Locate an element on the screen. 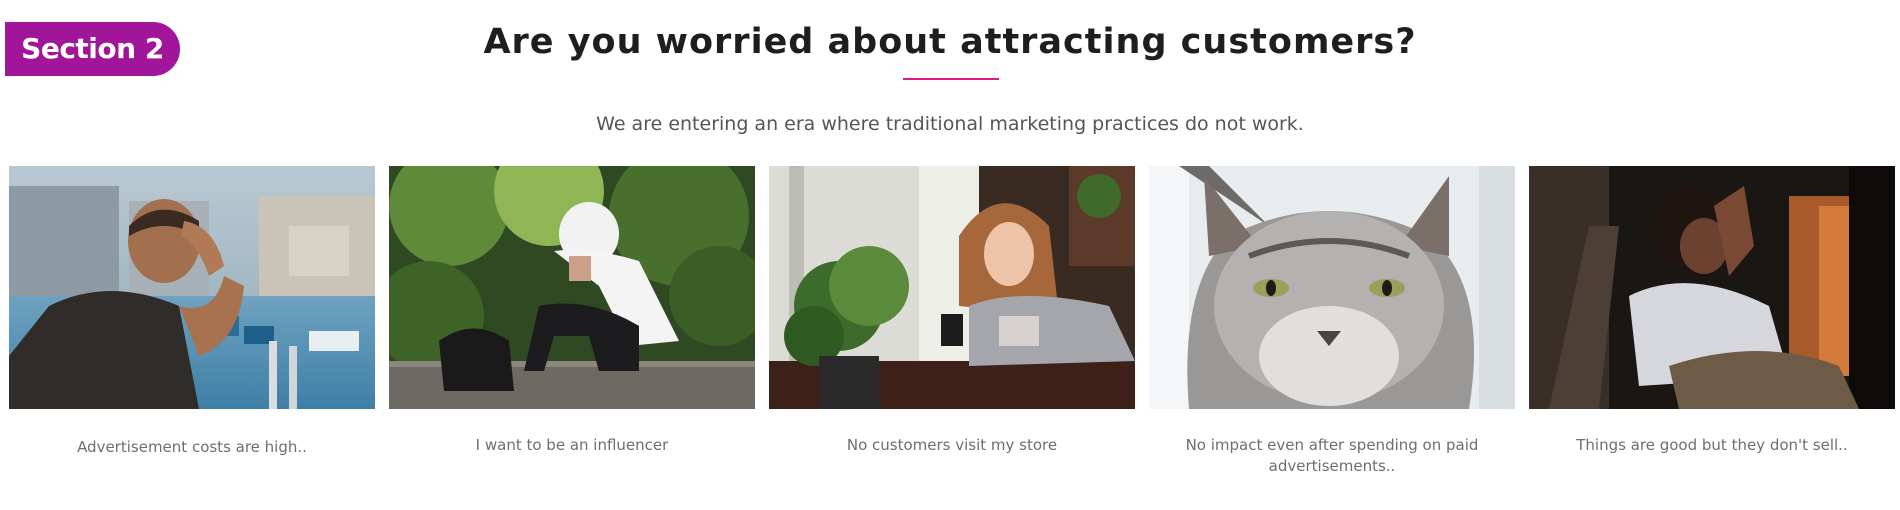  card-caption: Things are good but they don't sell.. is located at coordinates (1712, 445).